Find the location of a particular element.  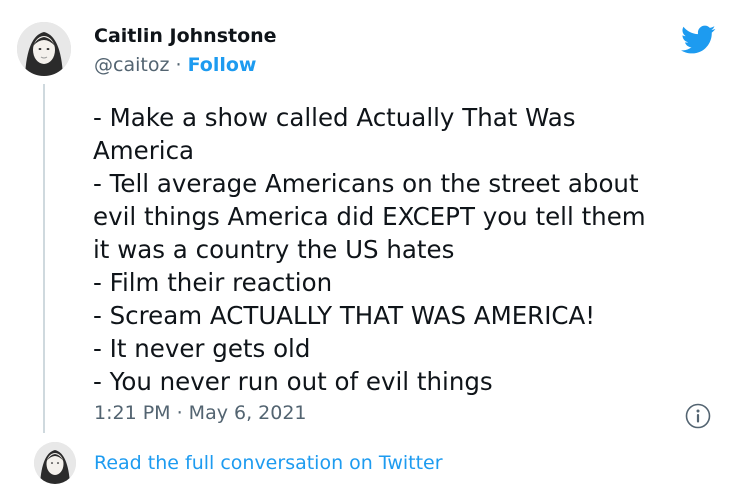

reply-avatar is located at coordinates (55, 463).